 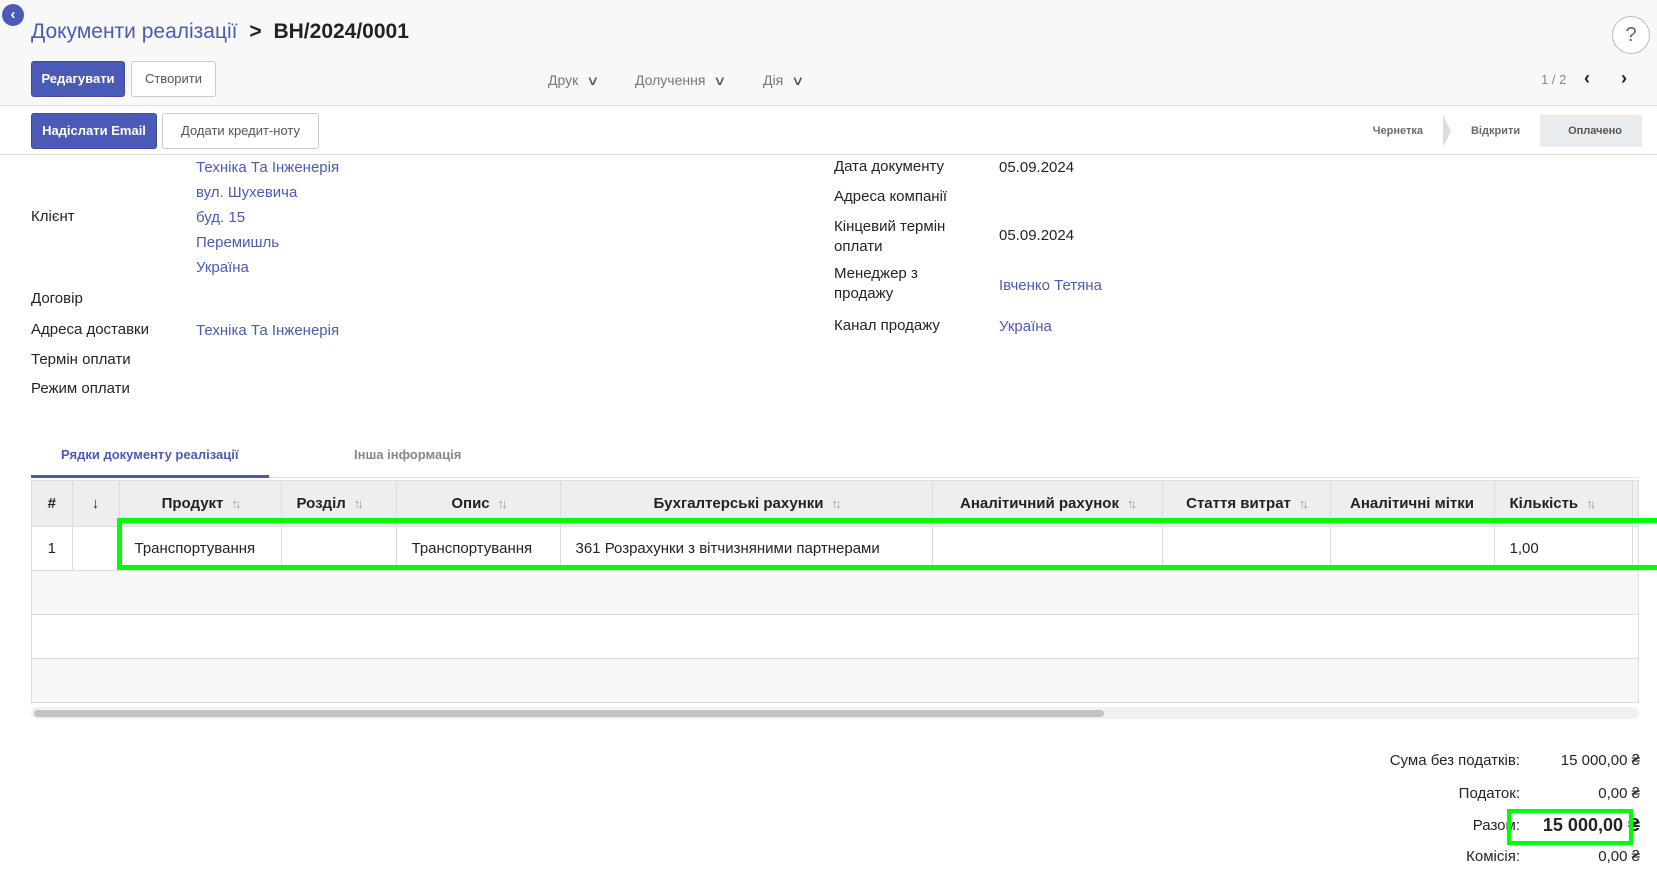 What do you see at coordinates (887, 325) in the screenshot?
I see `sales-channel-label: Канал продажу` at bounding box center [887, 325].